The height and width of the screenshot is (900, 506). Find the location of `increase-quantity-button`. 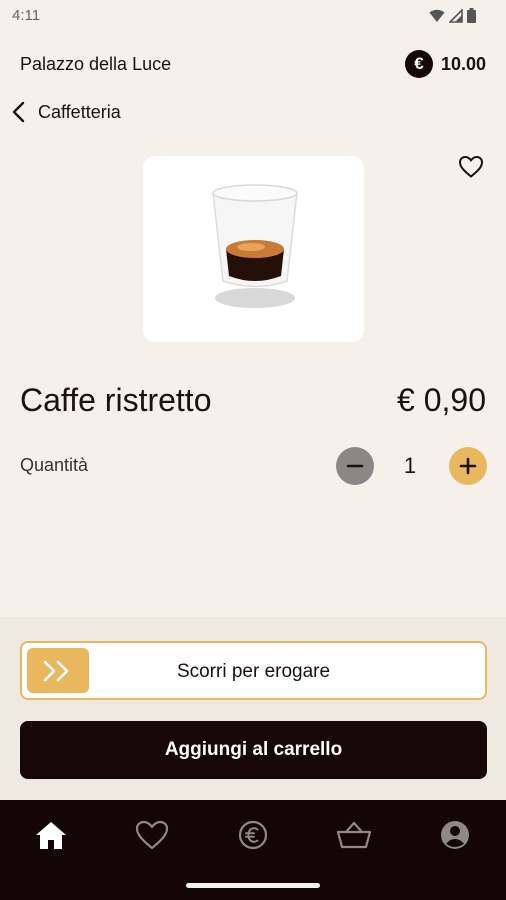

increase-quantity-button is located at coordinates (468, 466).